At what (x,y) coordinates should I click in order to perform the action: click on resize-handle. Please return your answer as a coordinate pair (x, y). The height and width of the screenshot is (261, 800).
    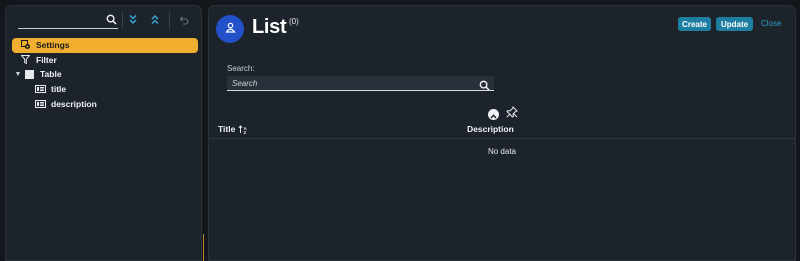
    Looking at the image, I should click on (203, 247).